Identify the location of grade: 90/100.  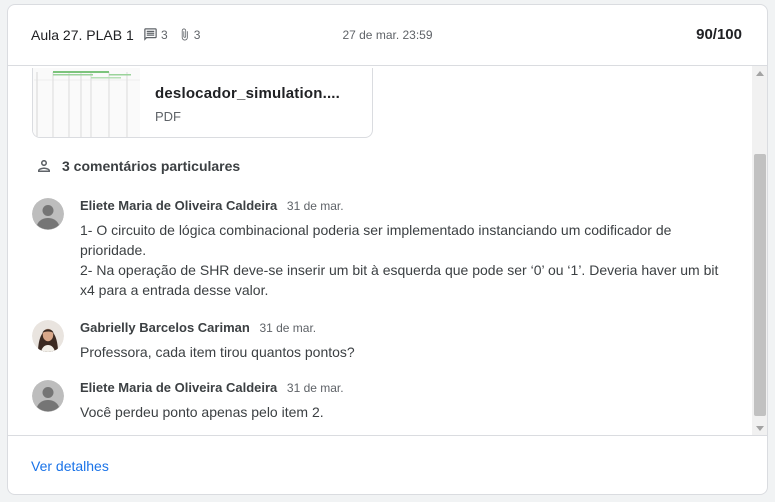
(719, 34).